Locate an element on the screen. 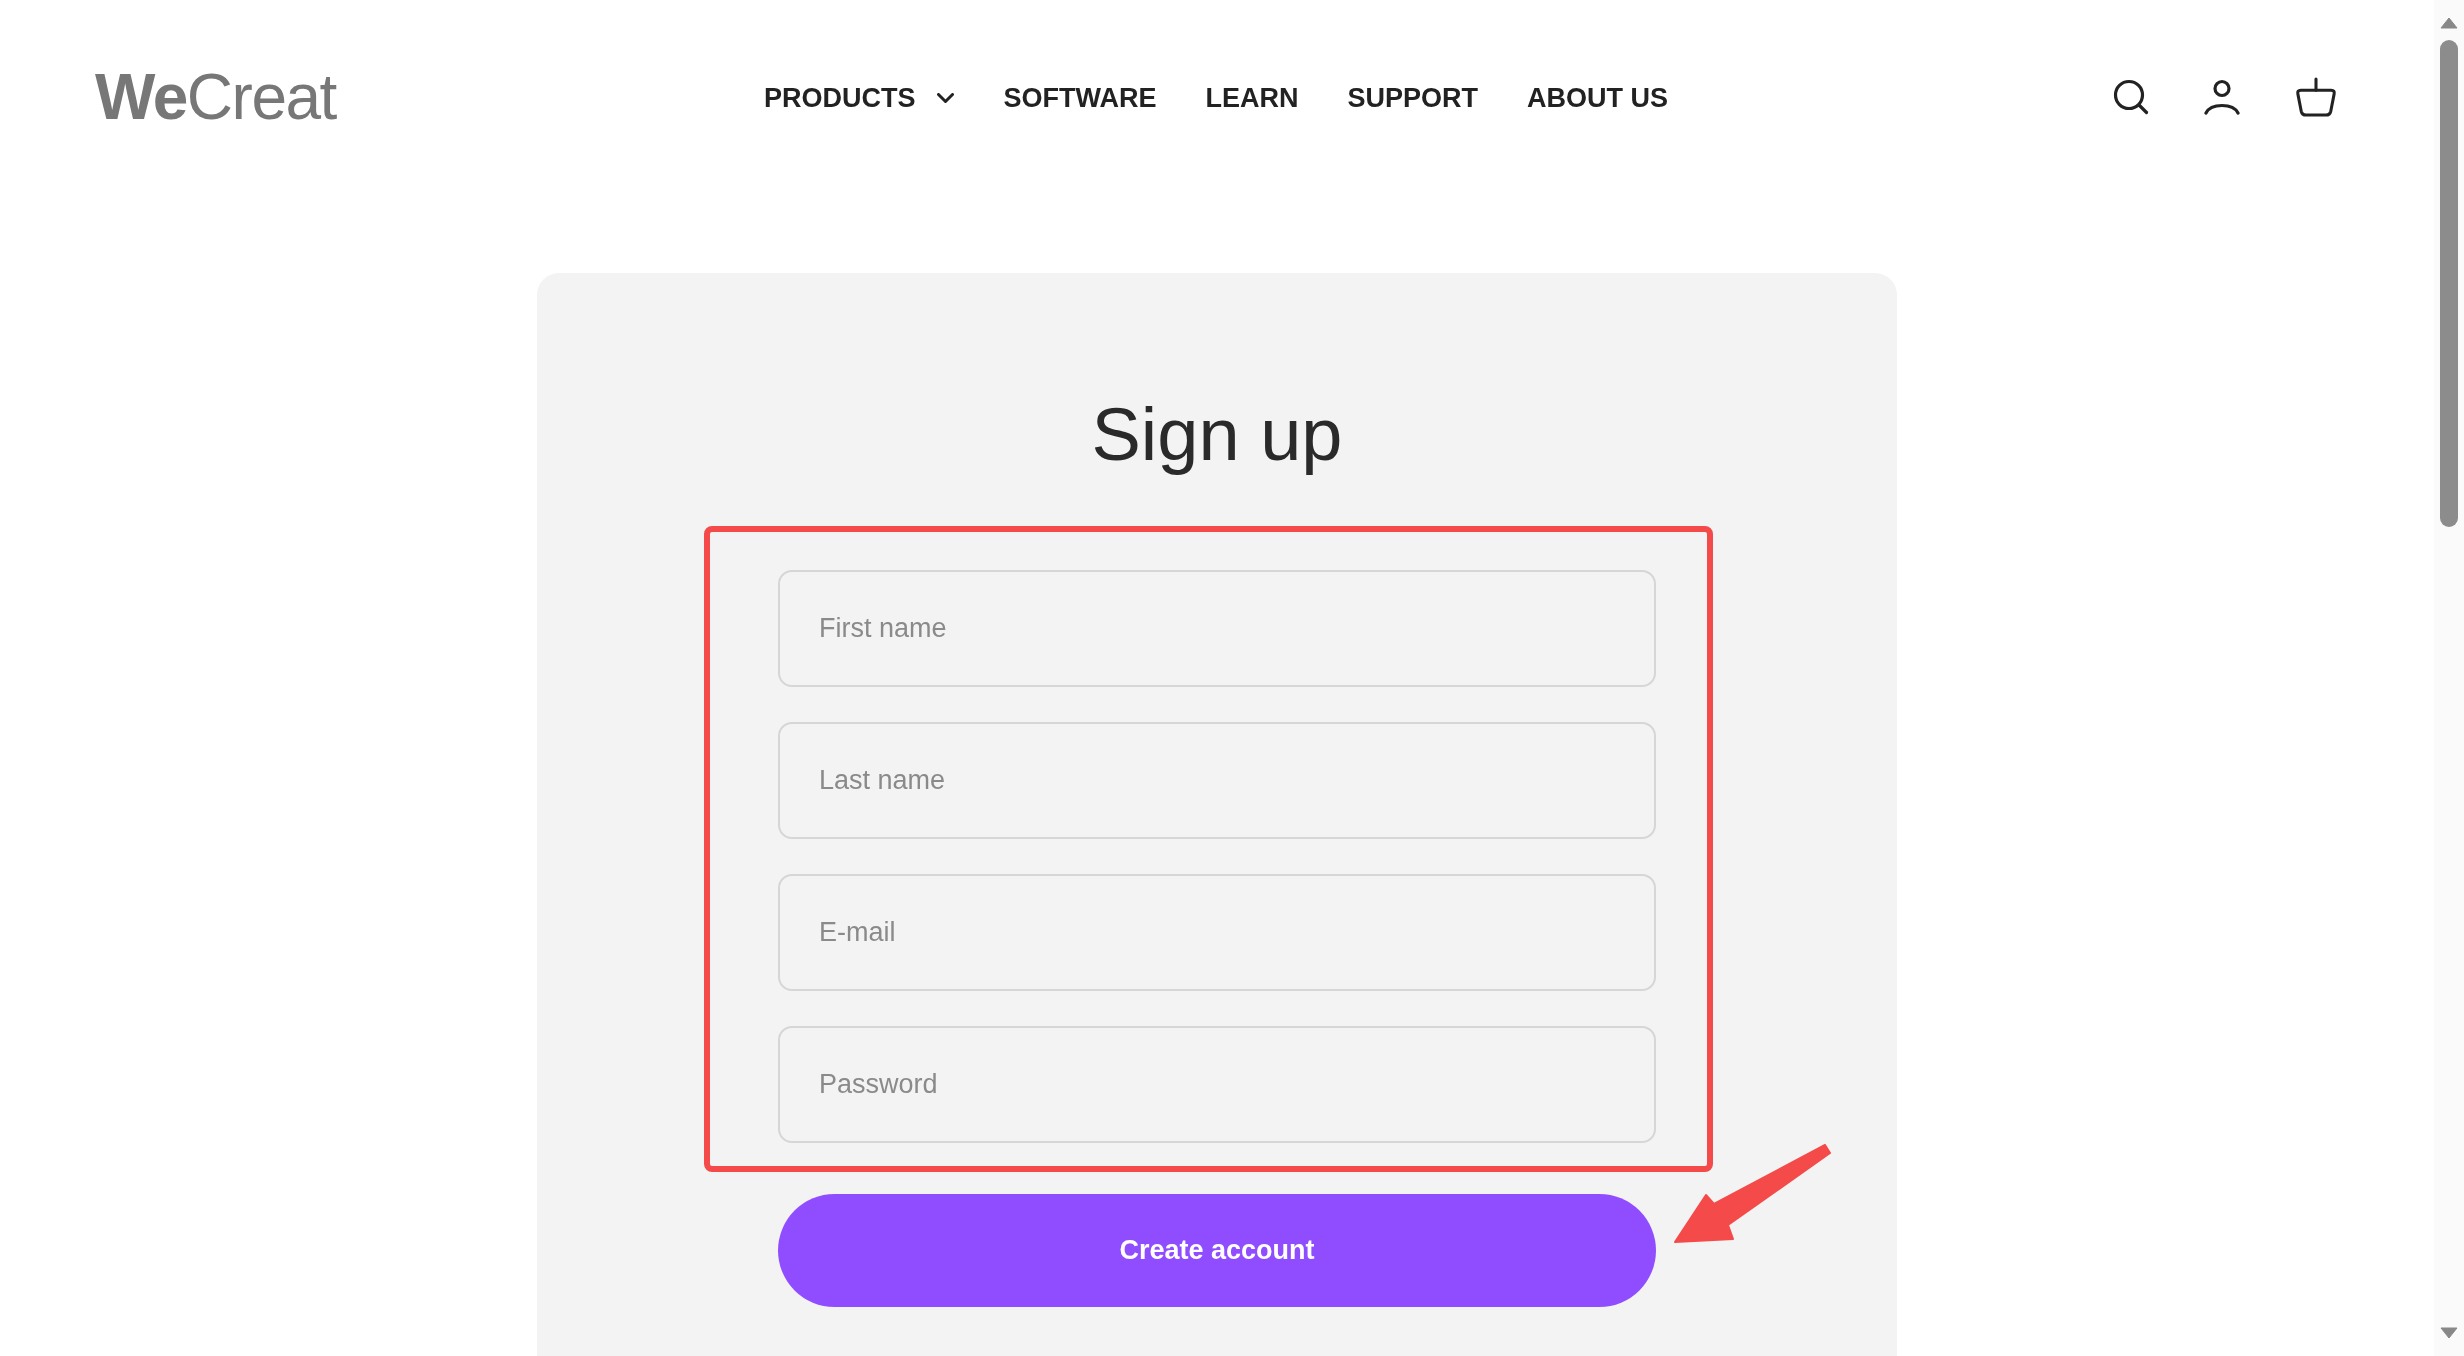  nav-link: LEARN is located at coordinates (1252, 98).